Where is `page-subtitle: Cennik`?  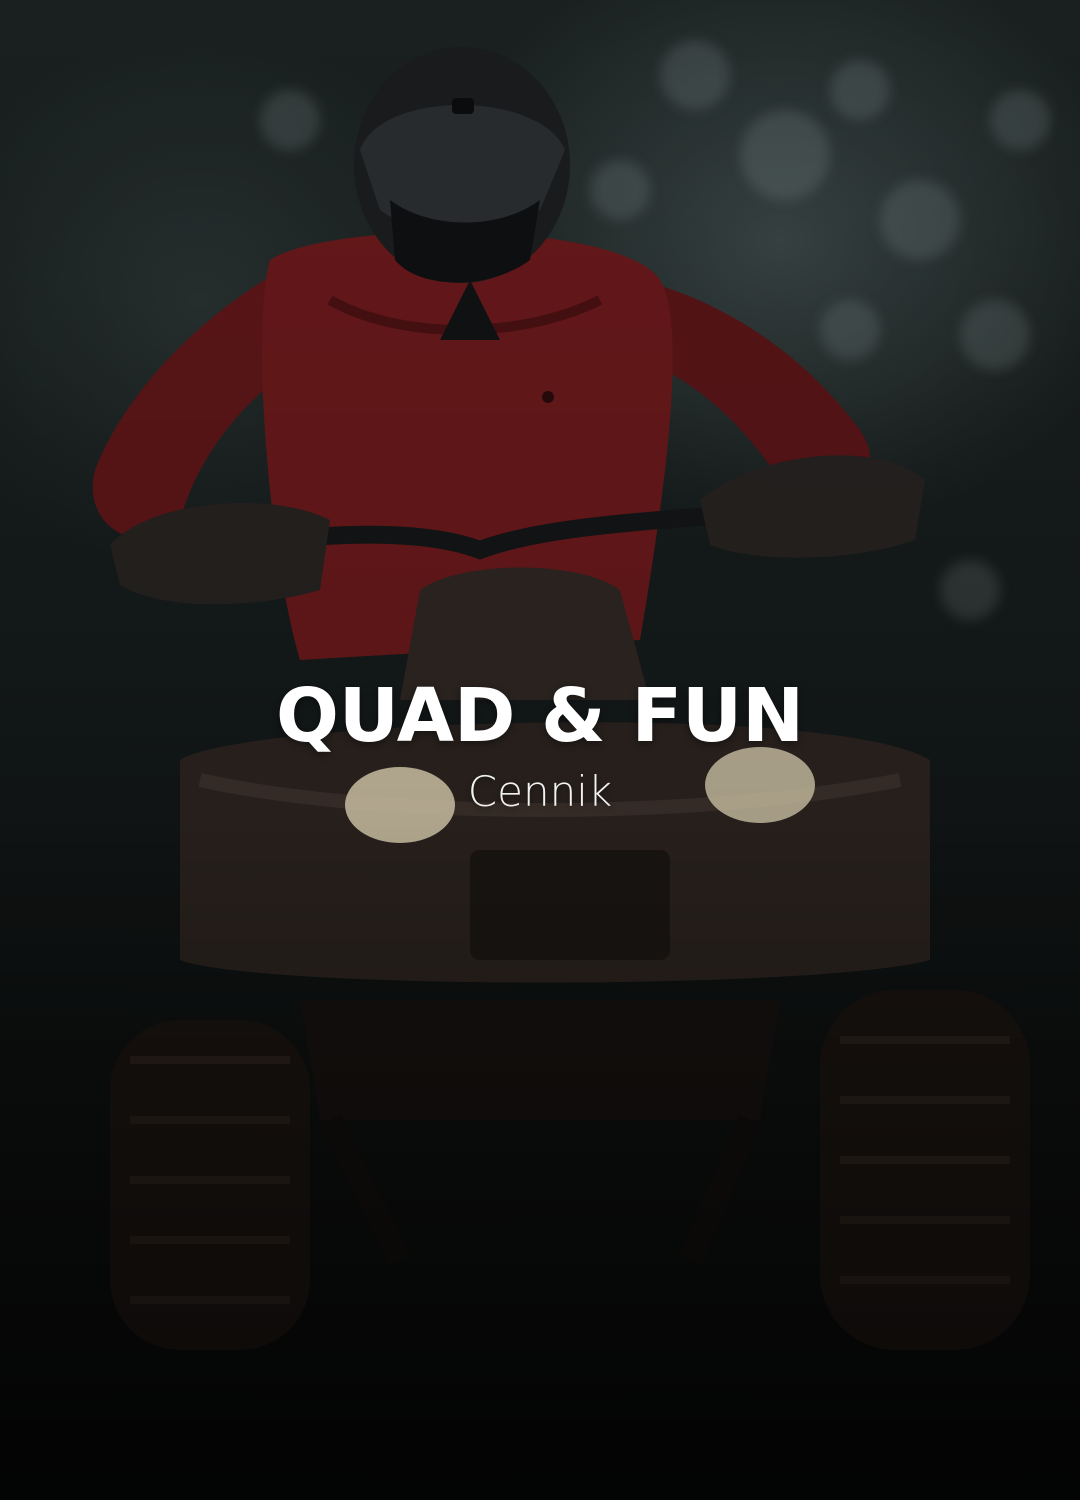 page-subtitle: Cennik is located at coordinates (540, 791).